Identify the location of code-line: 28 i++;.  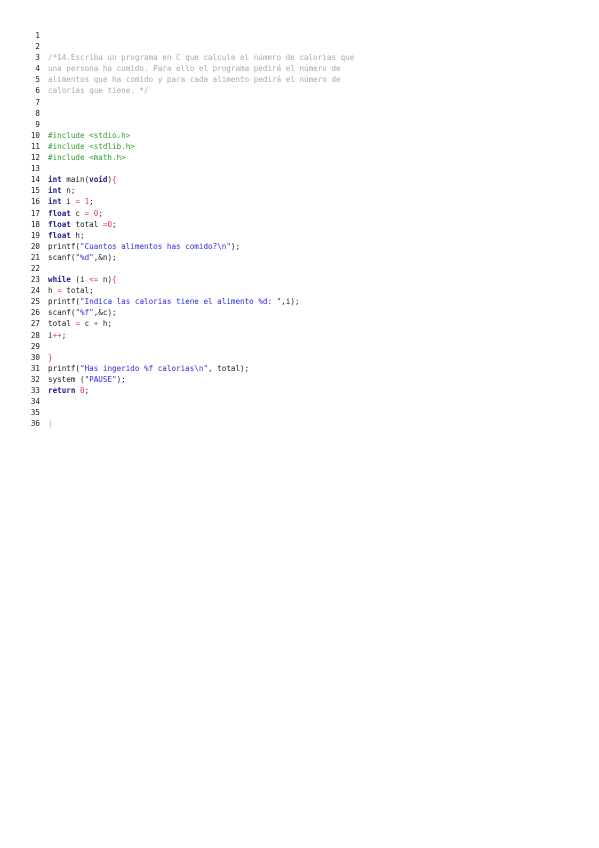
(306, 335).